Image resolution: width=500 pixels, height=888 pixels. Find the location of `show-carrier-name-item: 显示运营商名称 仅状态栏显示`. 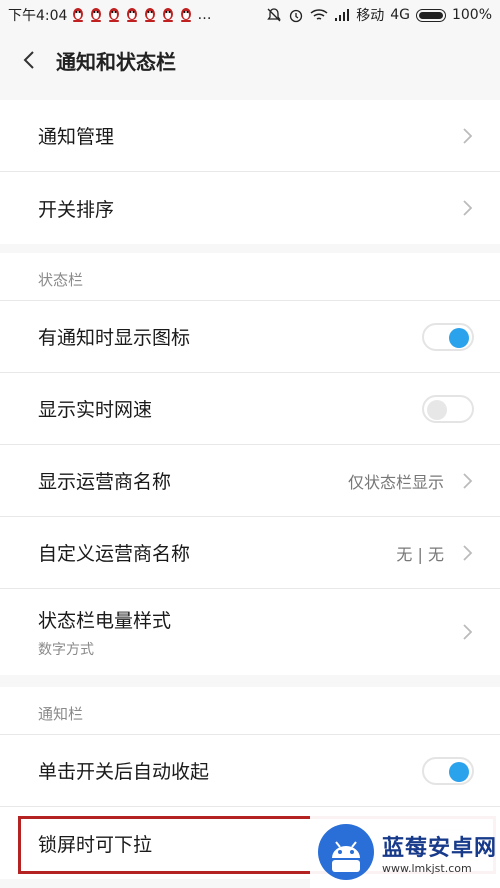

show-carrier-name-item: 显示运营商名称 仅状态栏显示 is located at coordinates (250, 481).